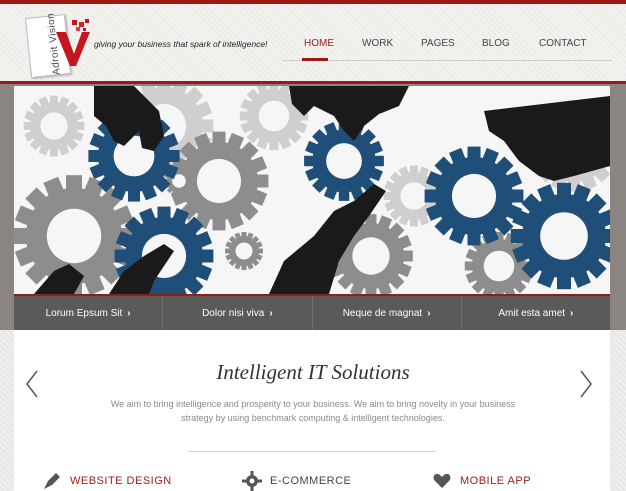 The image size is (626, 491). I want to click on intro-title: Intelligent IT Solutions, so click(313, 372).